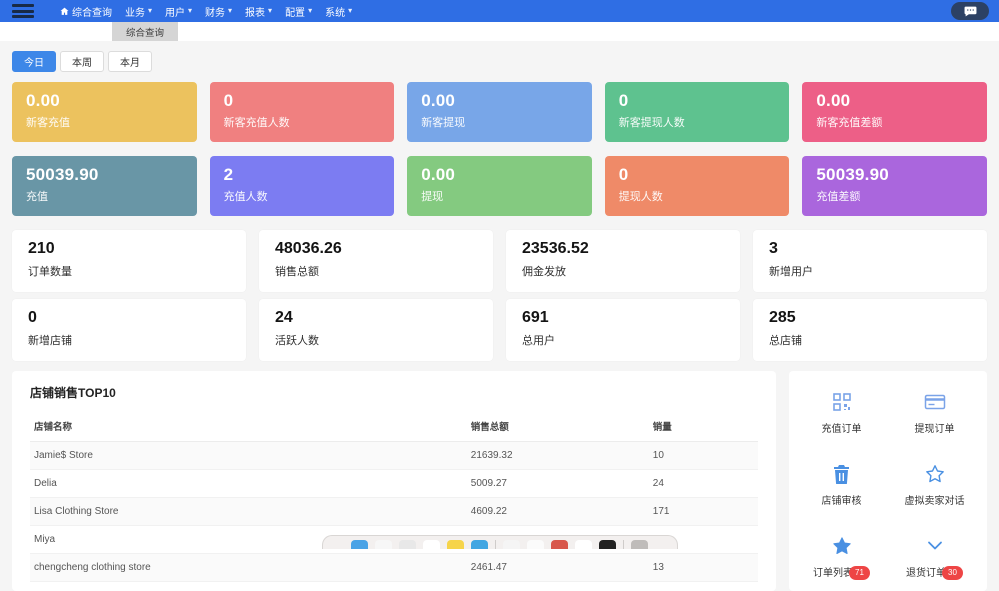 Image resolution: width=999 pixels, height=591 pixels. I want to click on nav-item-label: 用户, so click(175, 13).